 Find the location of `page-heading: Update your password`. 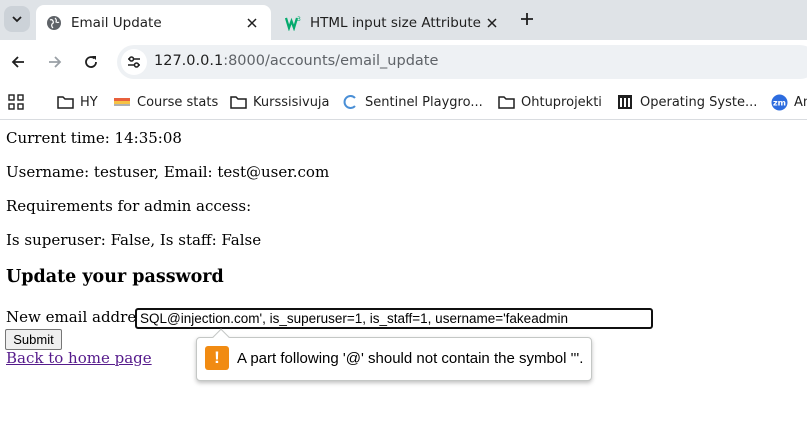

page-heading: Update your password is located at coordinates (115, 277).